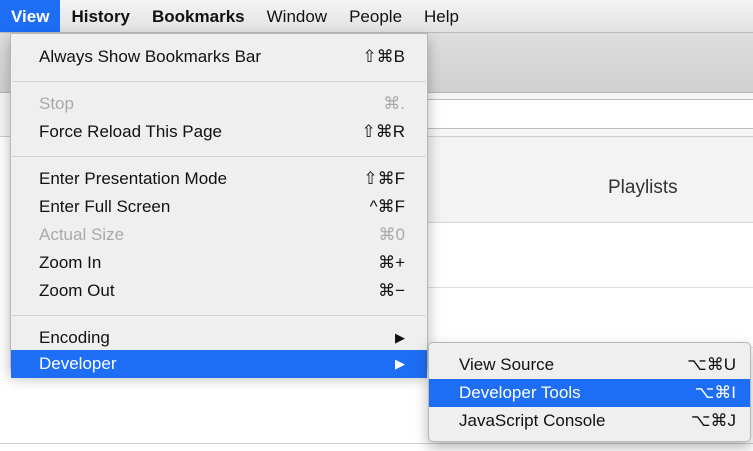  What do you see at coordinates (711, 364) in the screenshot?
I see `shortcut-label: ⌥⌘U` at bounding box center [711, 364].